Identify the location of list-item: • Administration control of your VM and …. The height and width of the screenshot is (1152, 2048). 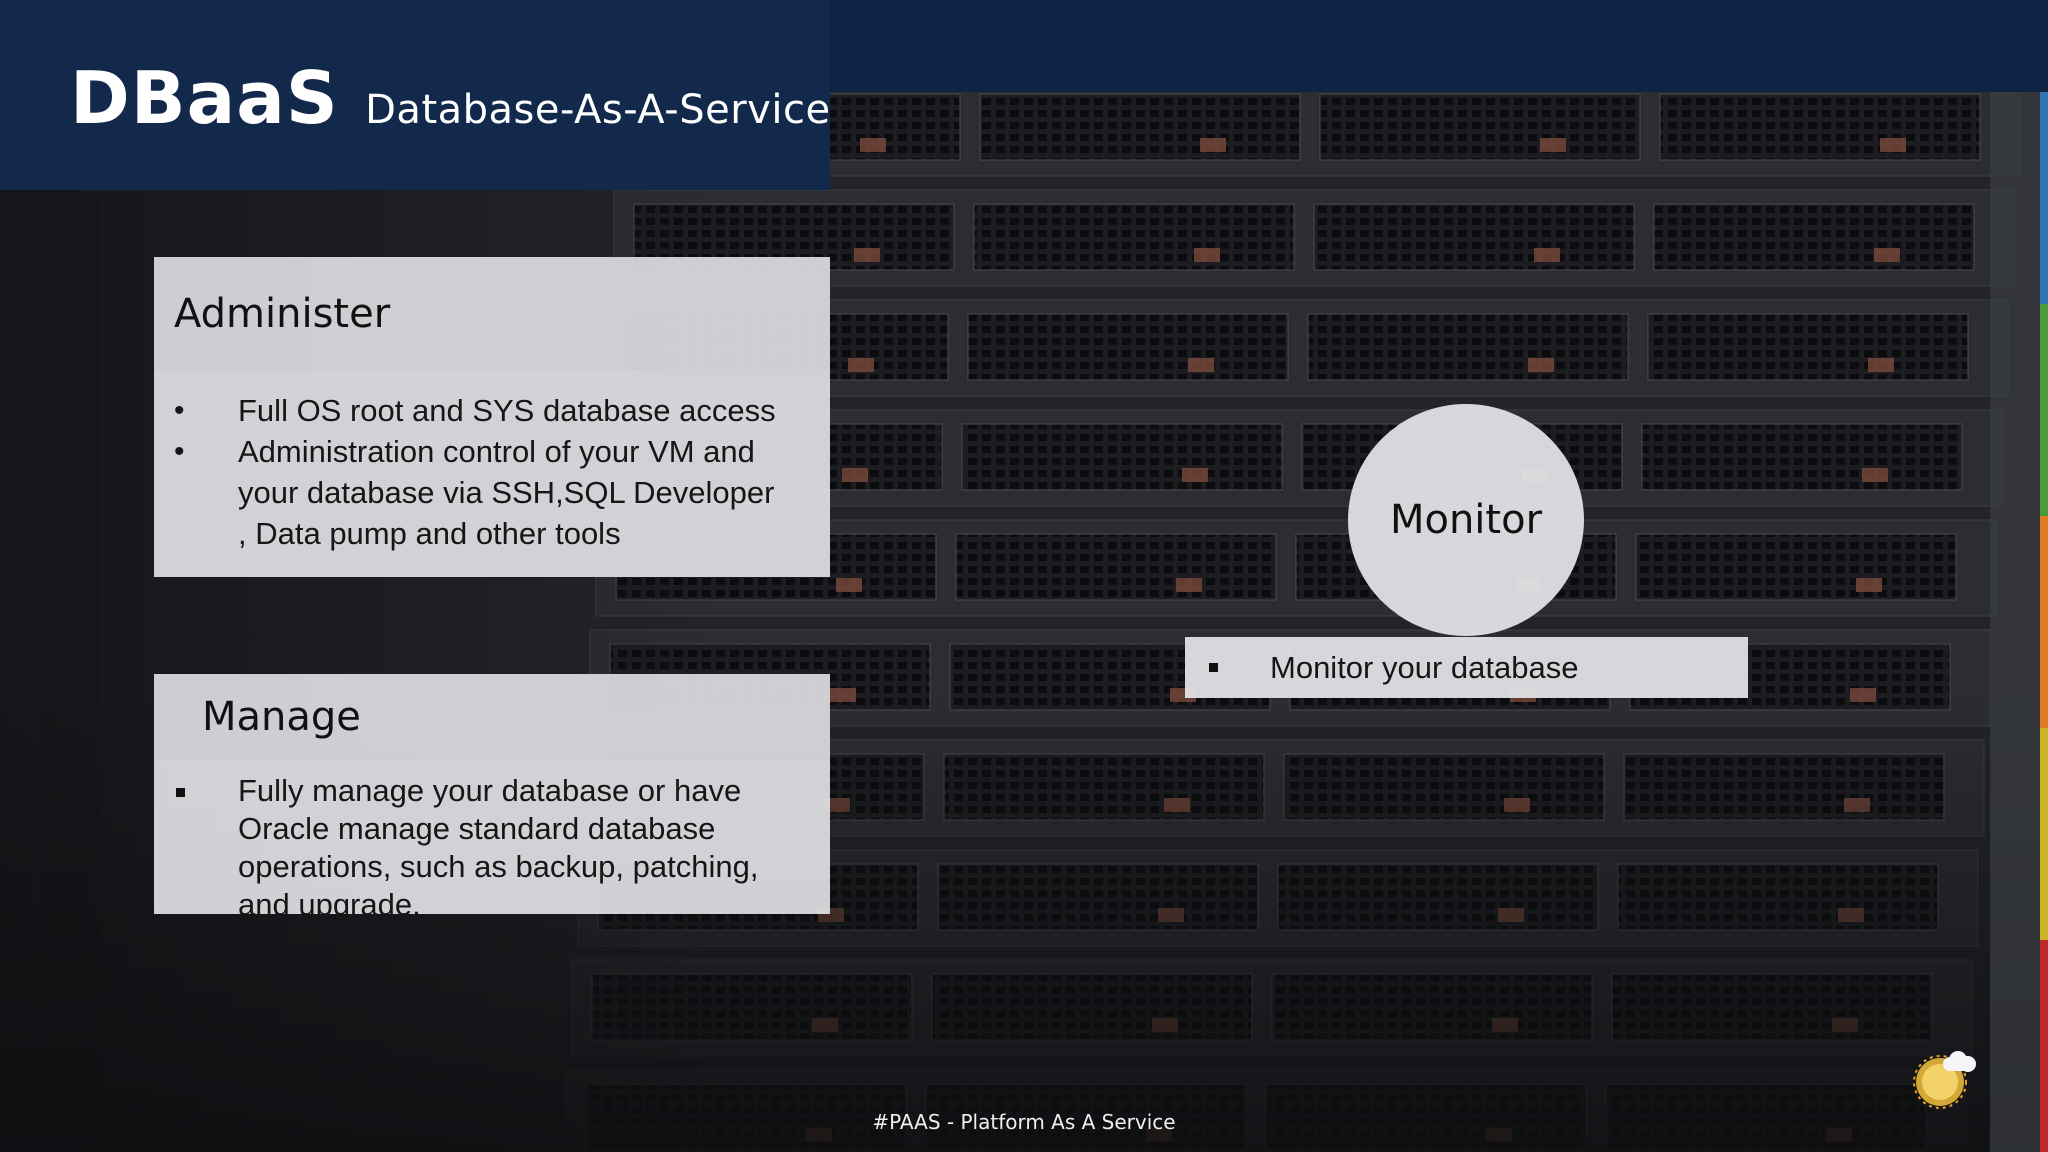
(492, 492).